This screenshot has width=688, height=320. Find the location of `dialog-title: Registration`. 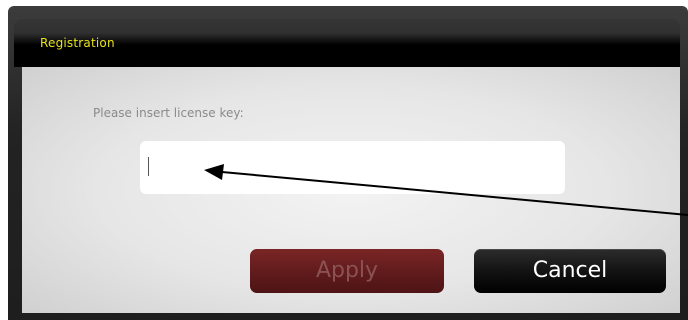

dialog-title: Registration is located at coordinates (77, 43).